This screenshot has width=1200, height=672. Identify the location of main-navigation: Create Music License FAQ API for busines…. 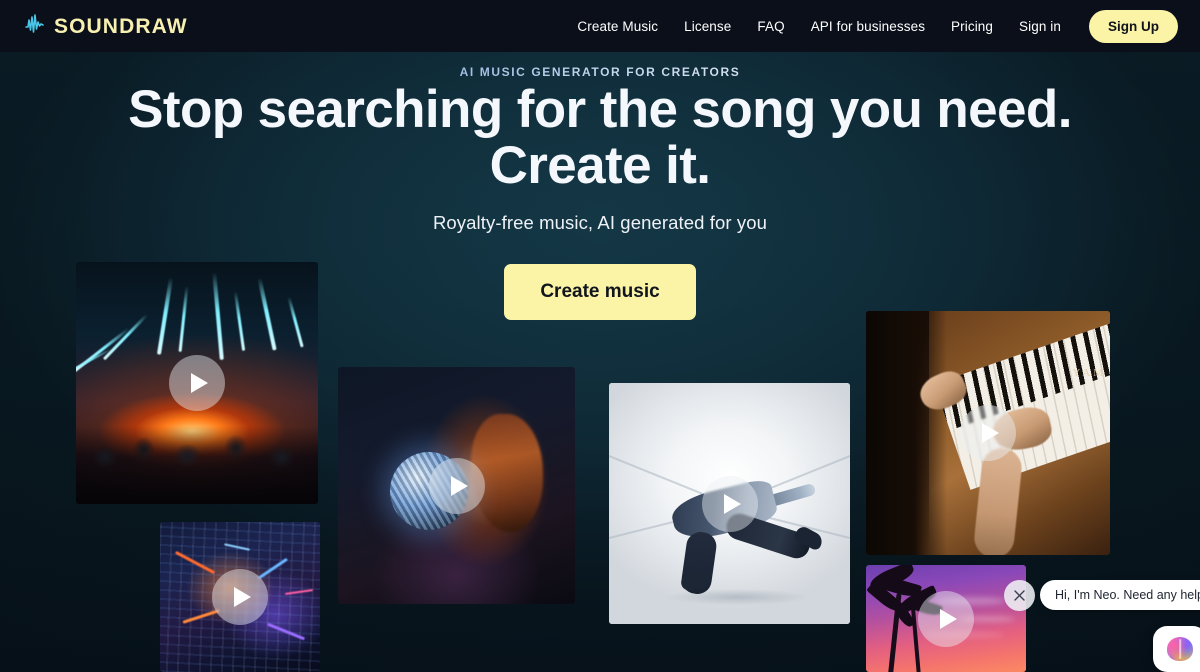
(877, 26).